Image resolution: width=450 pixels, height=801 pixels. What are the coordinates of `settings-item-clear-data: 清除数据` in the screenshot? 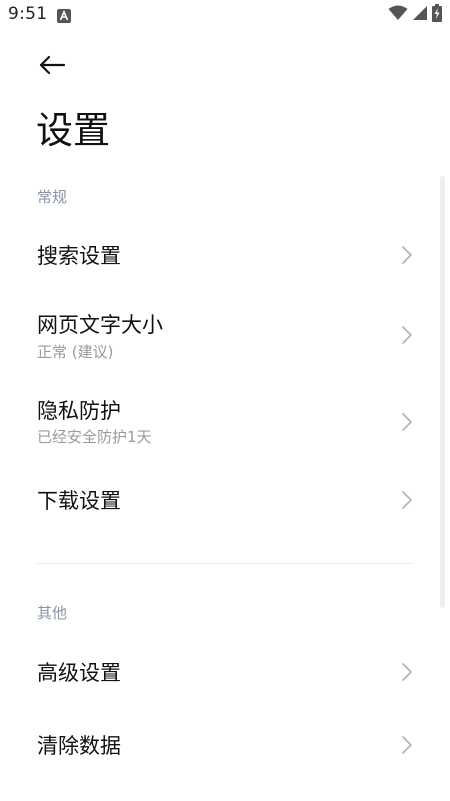 It's located at (220, 745).